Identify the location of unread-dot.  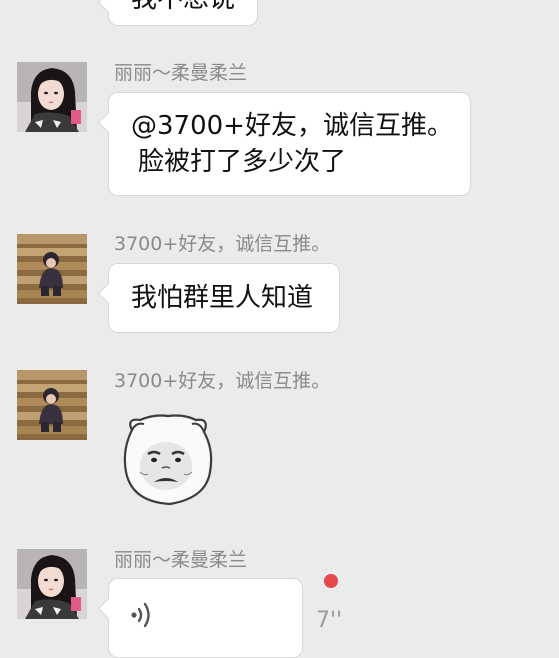
(331, 581).